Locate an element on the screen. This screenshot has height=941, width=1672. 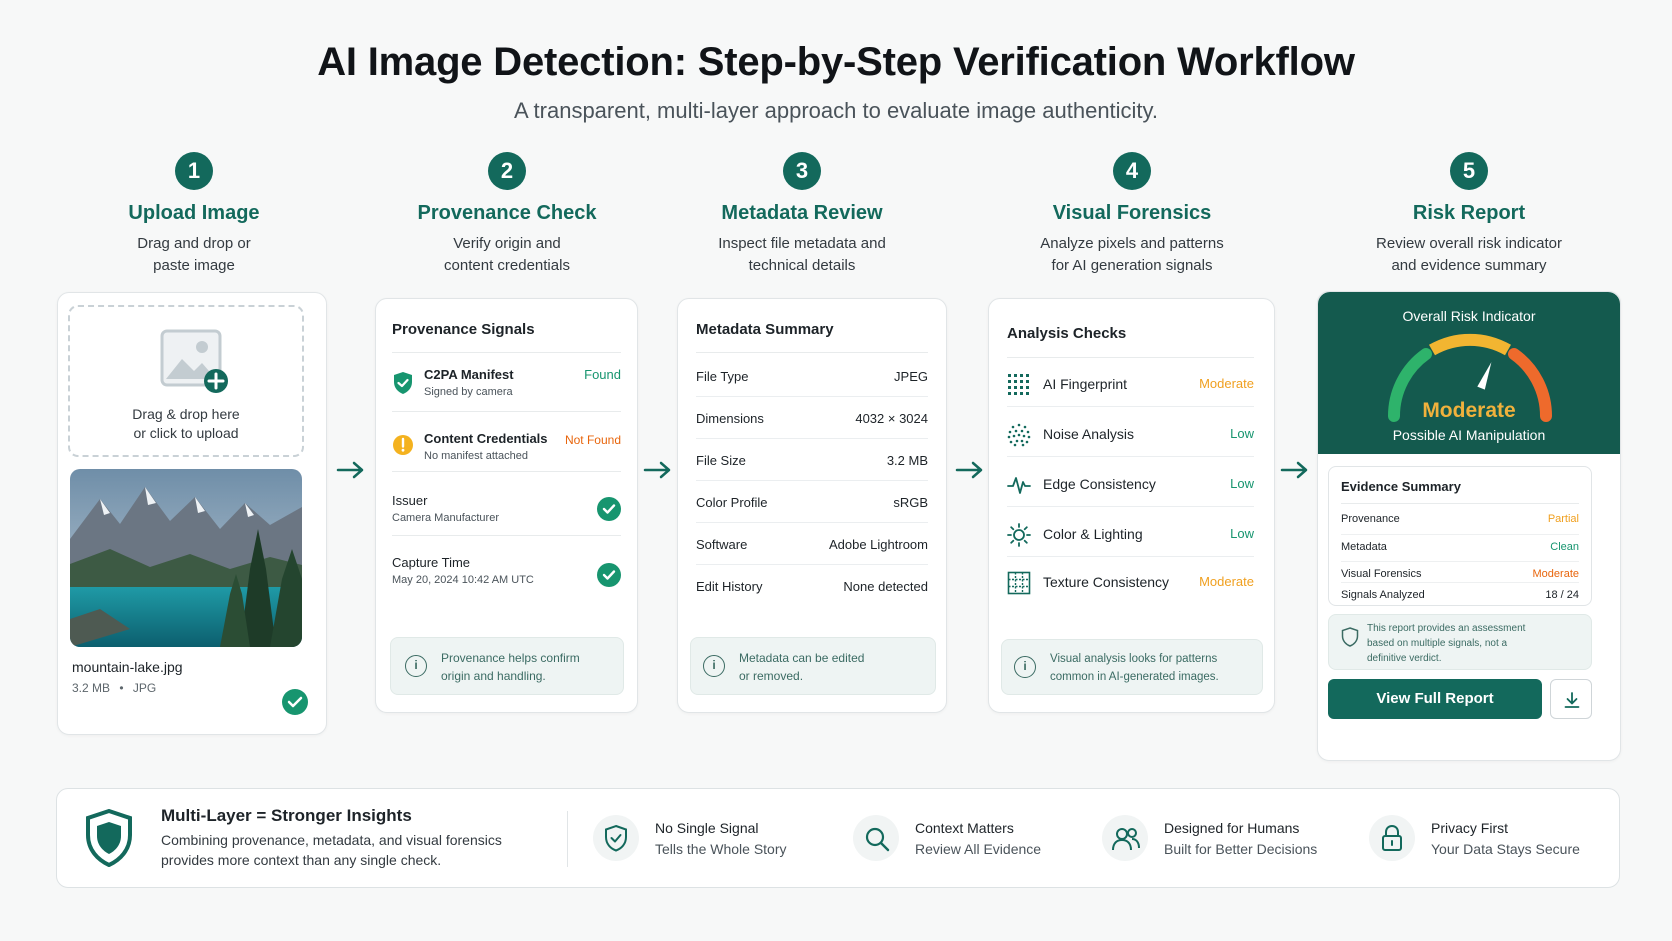
metadata-key: File Type is located at coordinates (722, 376).